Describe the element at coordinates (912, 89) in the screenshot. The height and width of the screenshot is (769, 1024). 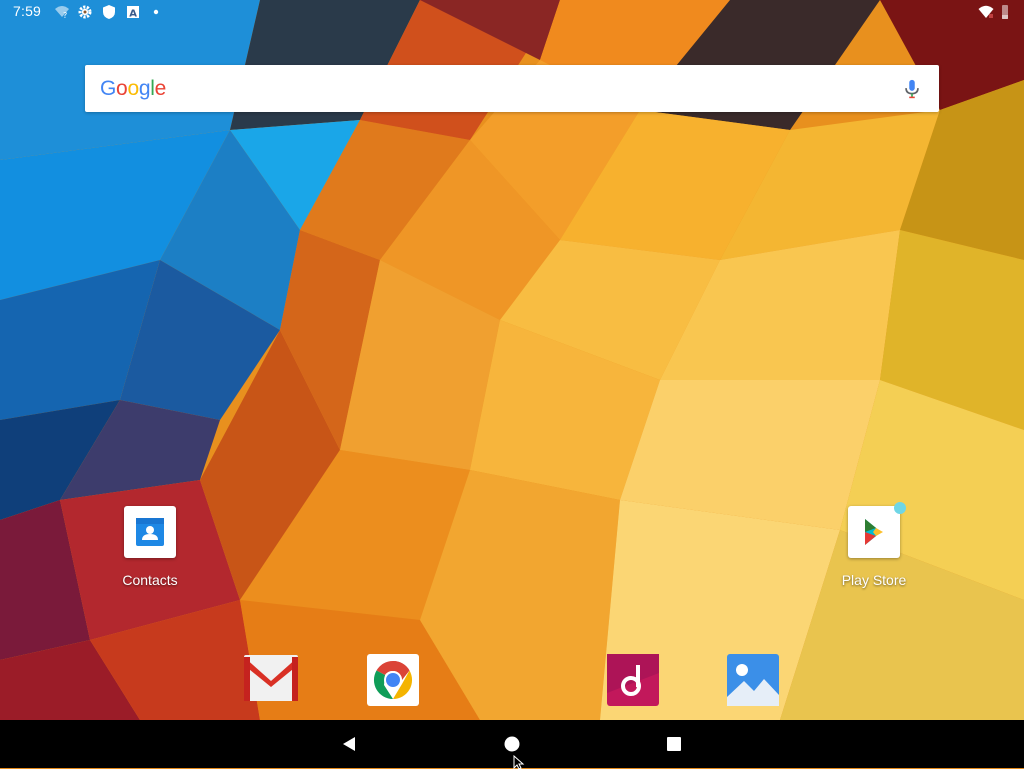
I see `mic-icon` at that location.